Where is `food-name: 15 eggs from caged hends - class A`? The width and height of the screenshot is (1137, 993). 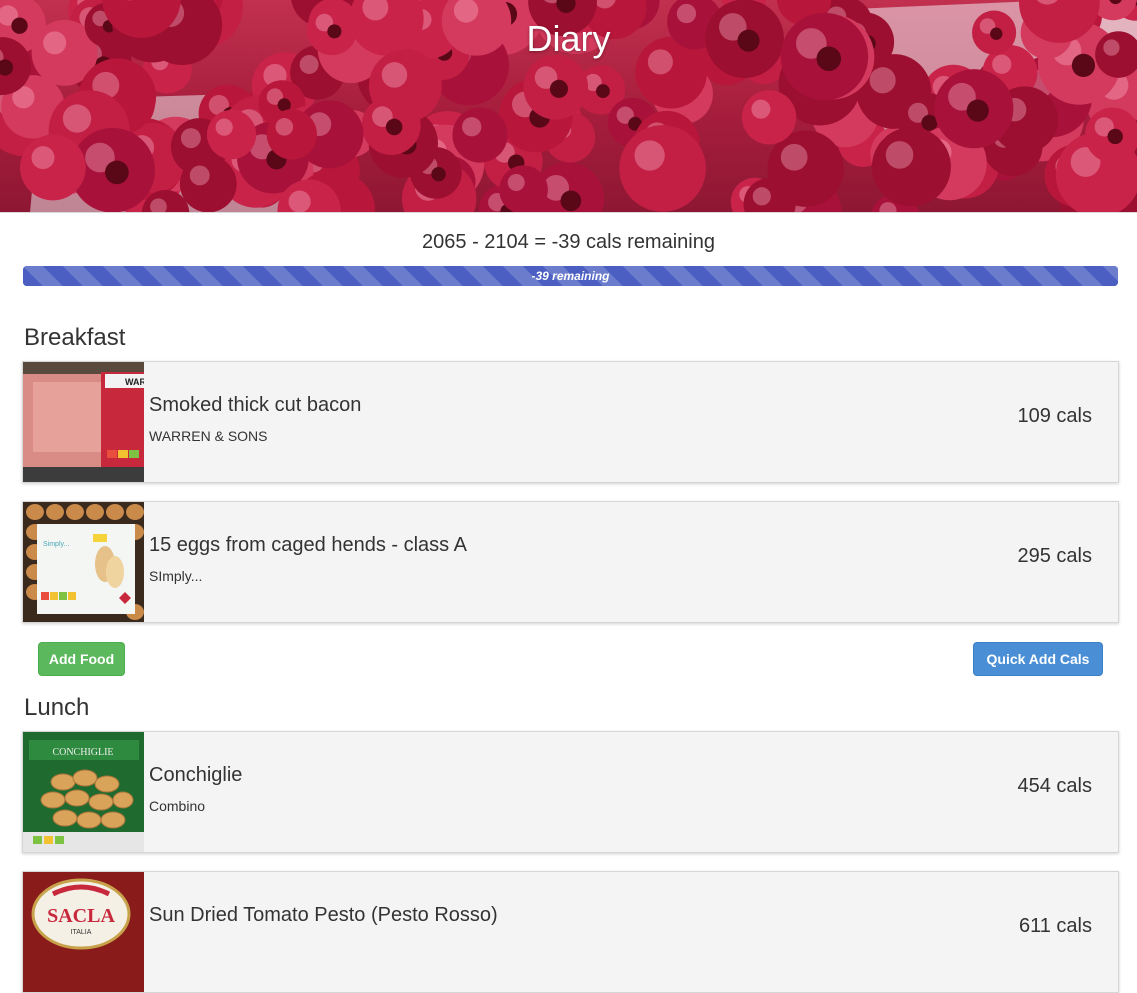
food-name: 15 eggs from caged hends - class A is located at coordinates (308, 545).